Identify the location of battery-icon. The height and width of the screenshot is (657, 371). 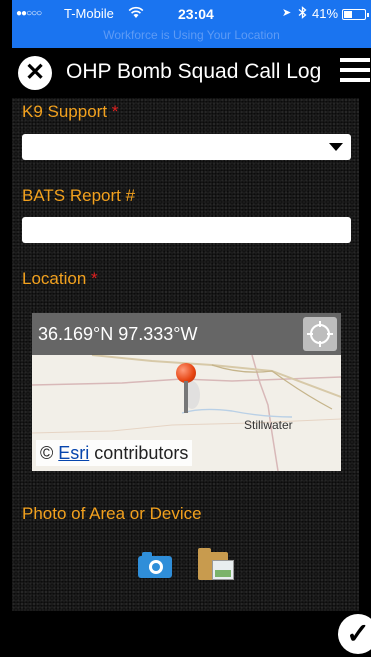
(355, 14).